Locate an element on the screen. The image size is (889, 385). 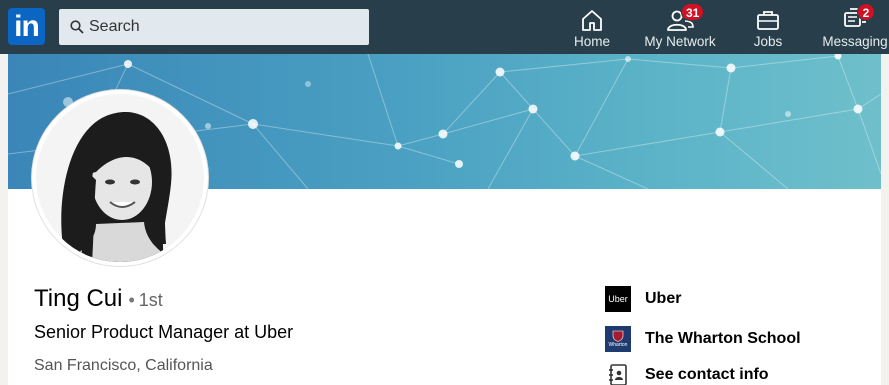
nav-messaging-label: Messaging is located at coordinates (855, 41).